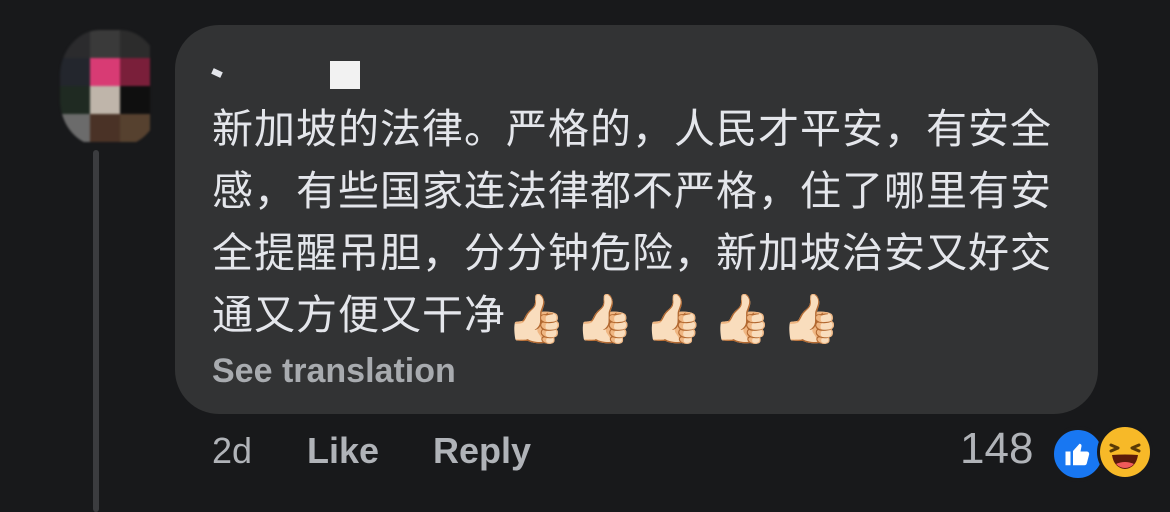  What do you see at coordinates (996, 449) in the screenshot?
I see `reaction-count: 148` at bounding box center [996, 449].